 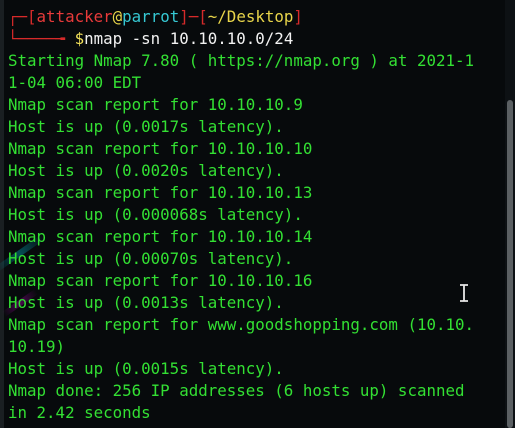 I want to click on scrollbar-thumb, so click(x=510, y=264).